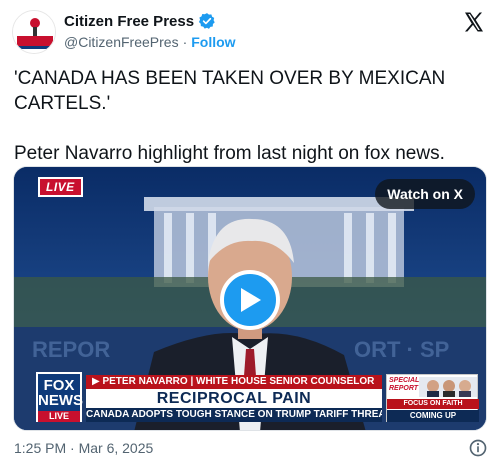  I want to click on fox-news-logo: FOX NEWS LIVE, so click(59, 397).